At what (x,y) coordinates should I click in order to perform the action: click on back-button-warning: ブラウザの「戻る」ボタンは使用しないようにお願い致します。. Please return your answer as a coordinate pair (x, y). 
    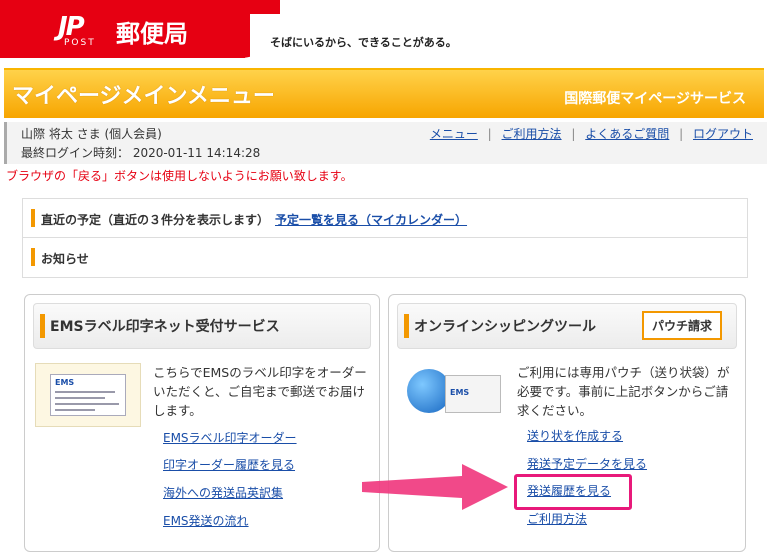
    Looking at the image, I should click on (179, 176).